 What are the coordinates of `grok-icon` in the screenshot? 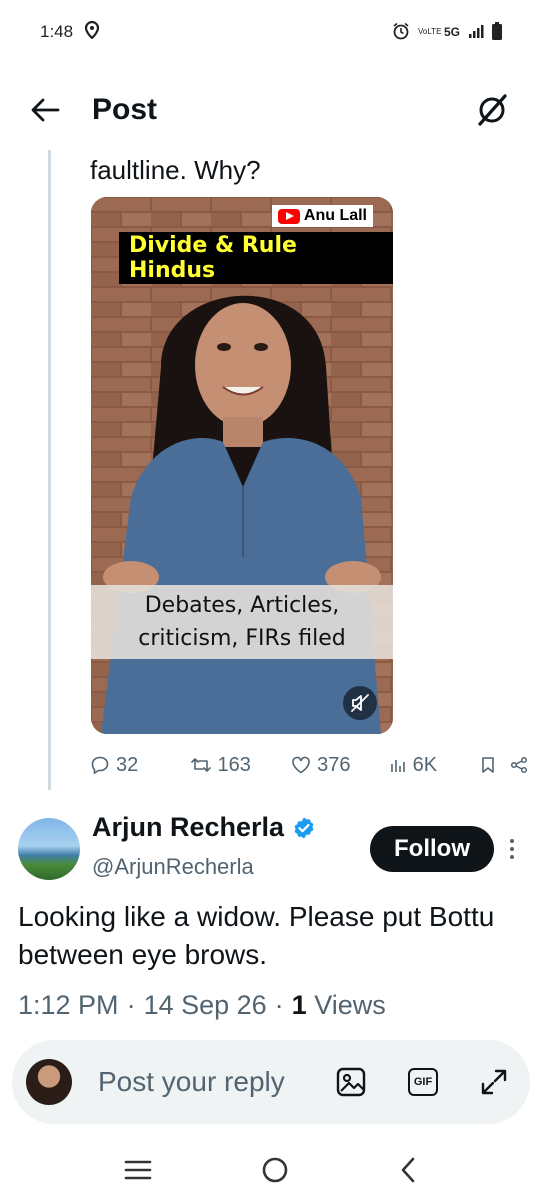 It's located at (492, 110).